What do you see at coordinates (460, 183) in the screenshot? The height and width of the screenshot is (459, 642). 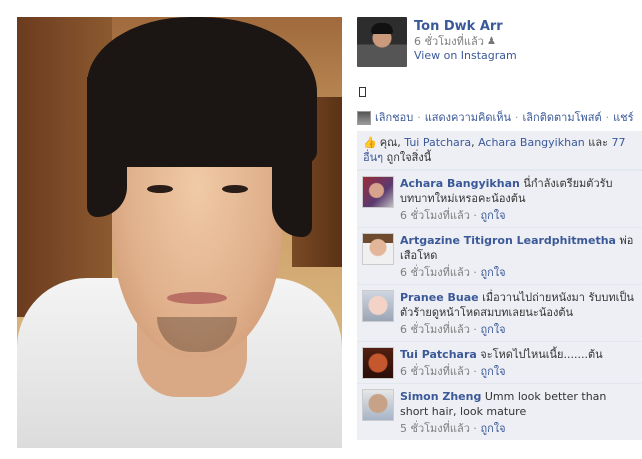 I see `commenter-name: Achara Bangyikhan` at bounding box center [460, 183].